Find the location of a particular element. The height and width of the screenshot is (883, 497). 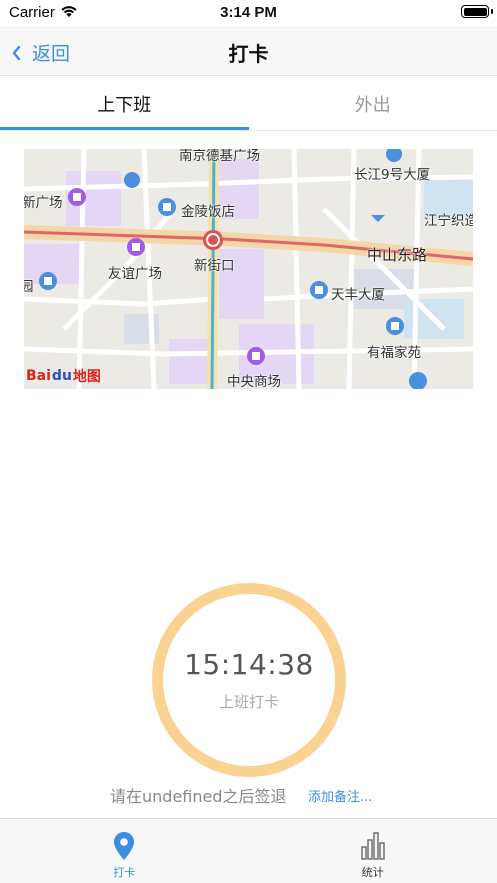

tab-commute: 上下班 is located at coordinates (124, 103).